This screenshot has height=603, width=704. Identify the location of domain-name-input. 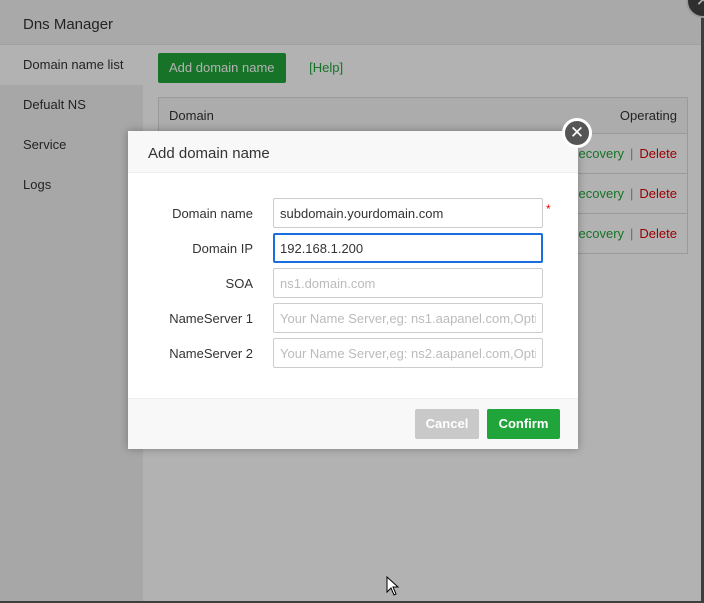
(408, 213).